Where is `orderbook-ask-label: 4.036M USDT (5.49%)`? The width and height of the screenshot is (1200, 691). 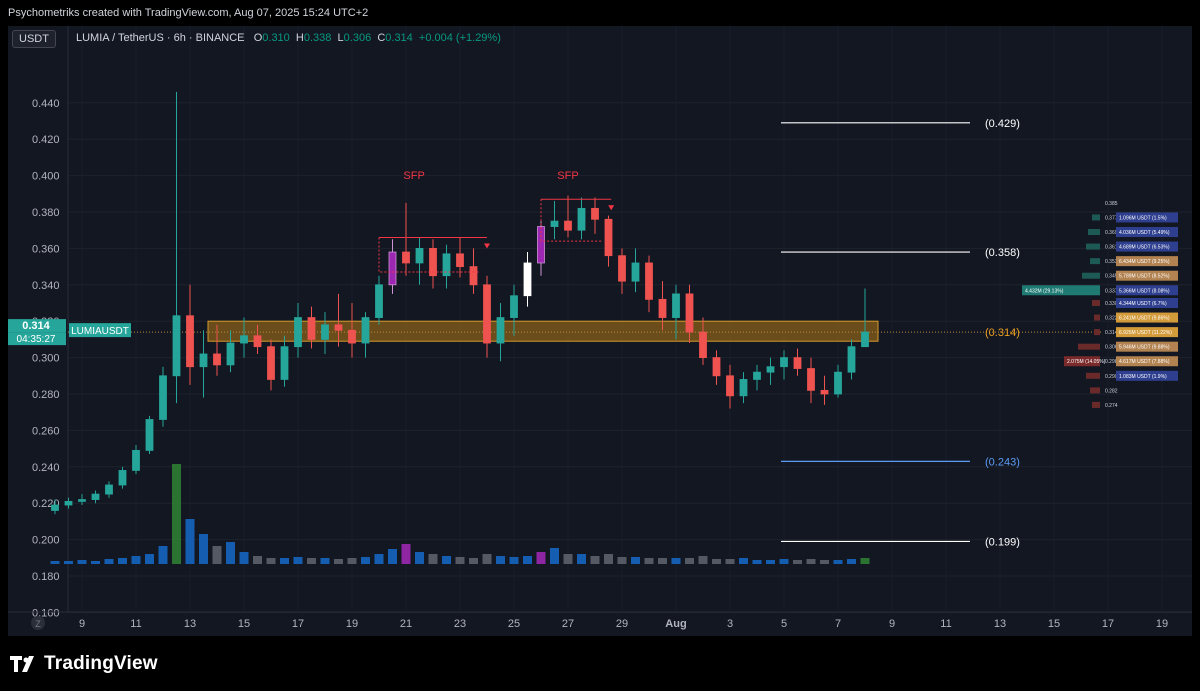
orderbook-ask-label: 4.036M USDT (5.49%) is located at coordinates (1144, 233).